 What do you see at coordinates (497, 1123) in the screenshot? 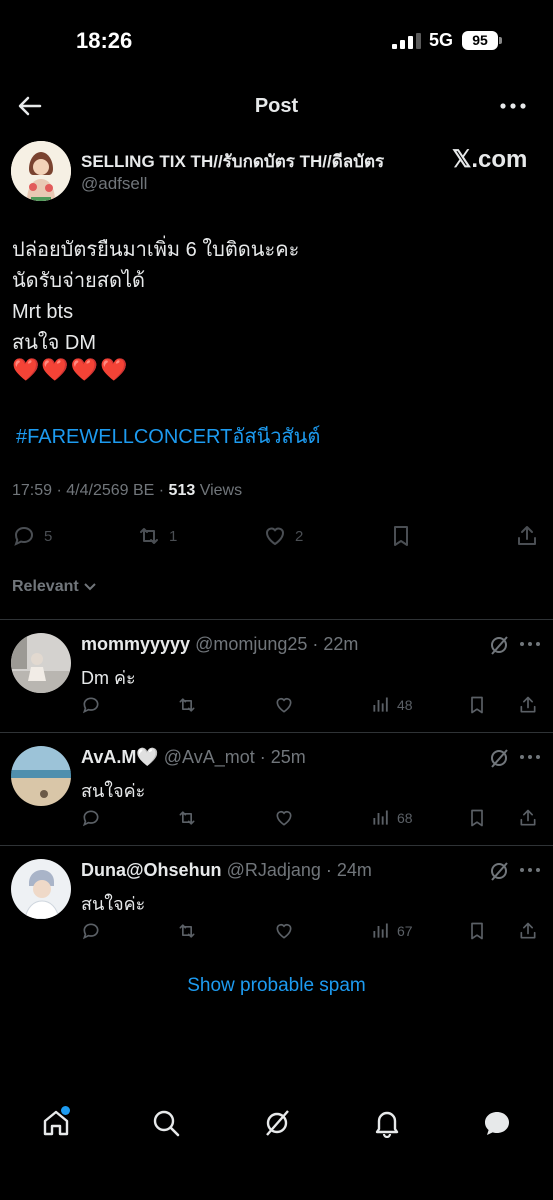
I see `messages-icon` at bounding box center [497, 1123].